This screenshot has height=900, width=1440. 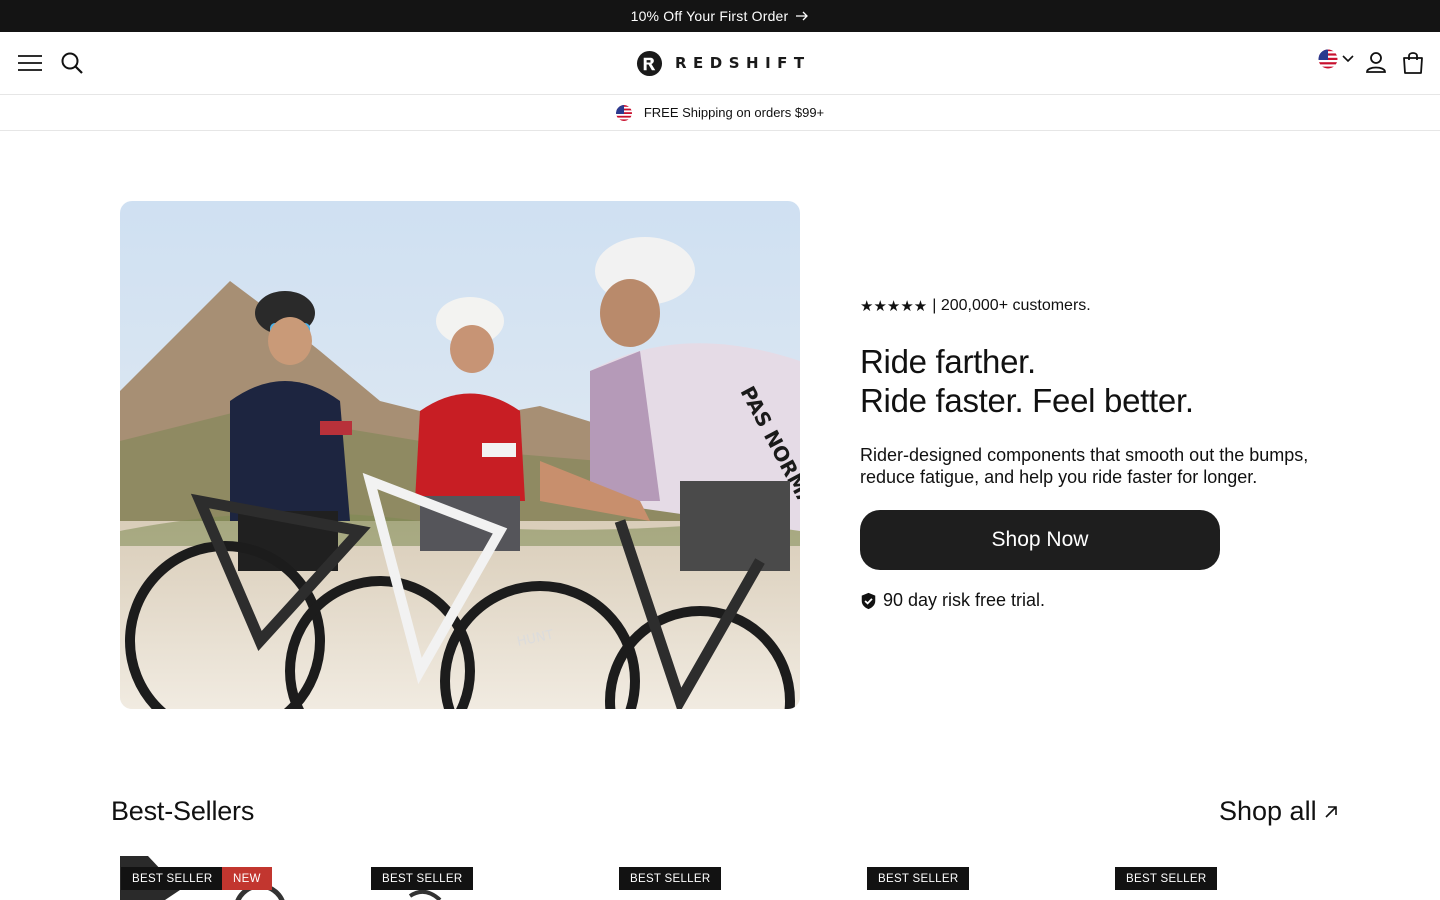 What do you see at coordinates (1095, 306) in the screenshot?
I see `rating-summary: ★★★★★ | 200,000+ customers.` at bounding box center [1095, 306].